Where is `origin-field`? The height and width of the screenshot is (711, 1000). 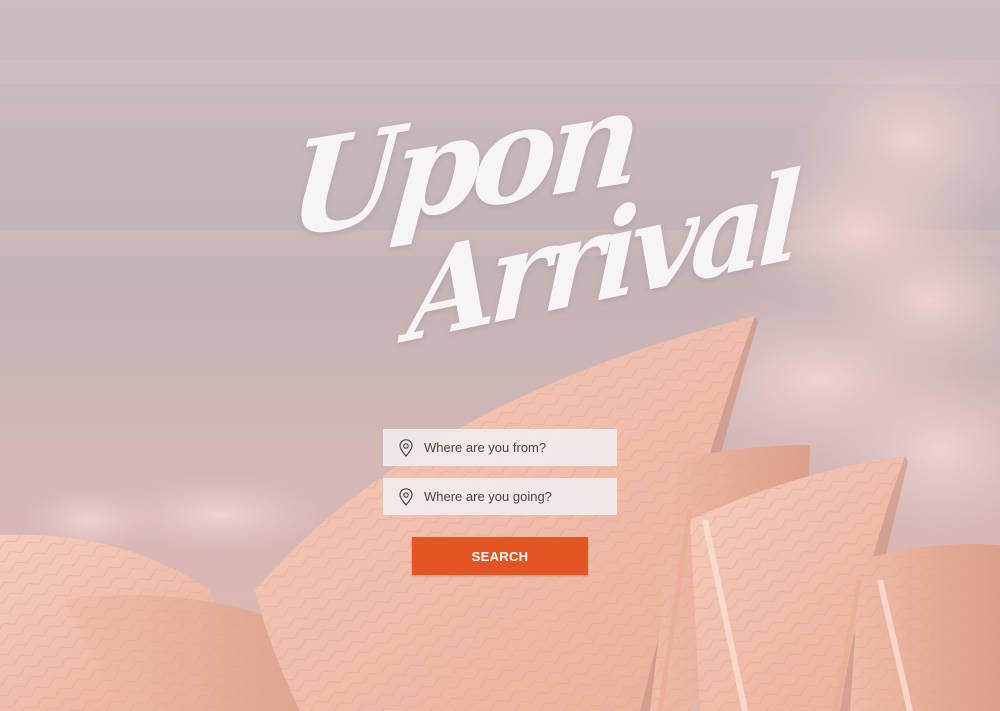
origin-field is located at coordinates (500, 447).